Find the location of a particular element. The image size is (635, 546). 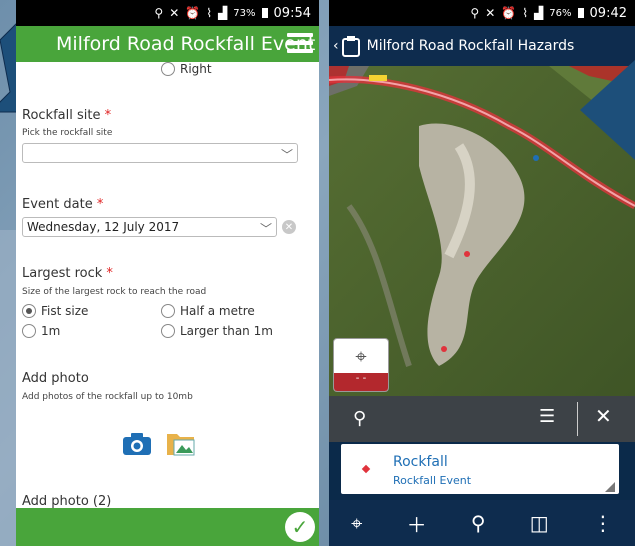

background-shape is located at coordinates (8, 388).